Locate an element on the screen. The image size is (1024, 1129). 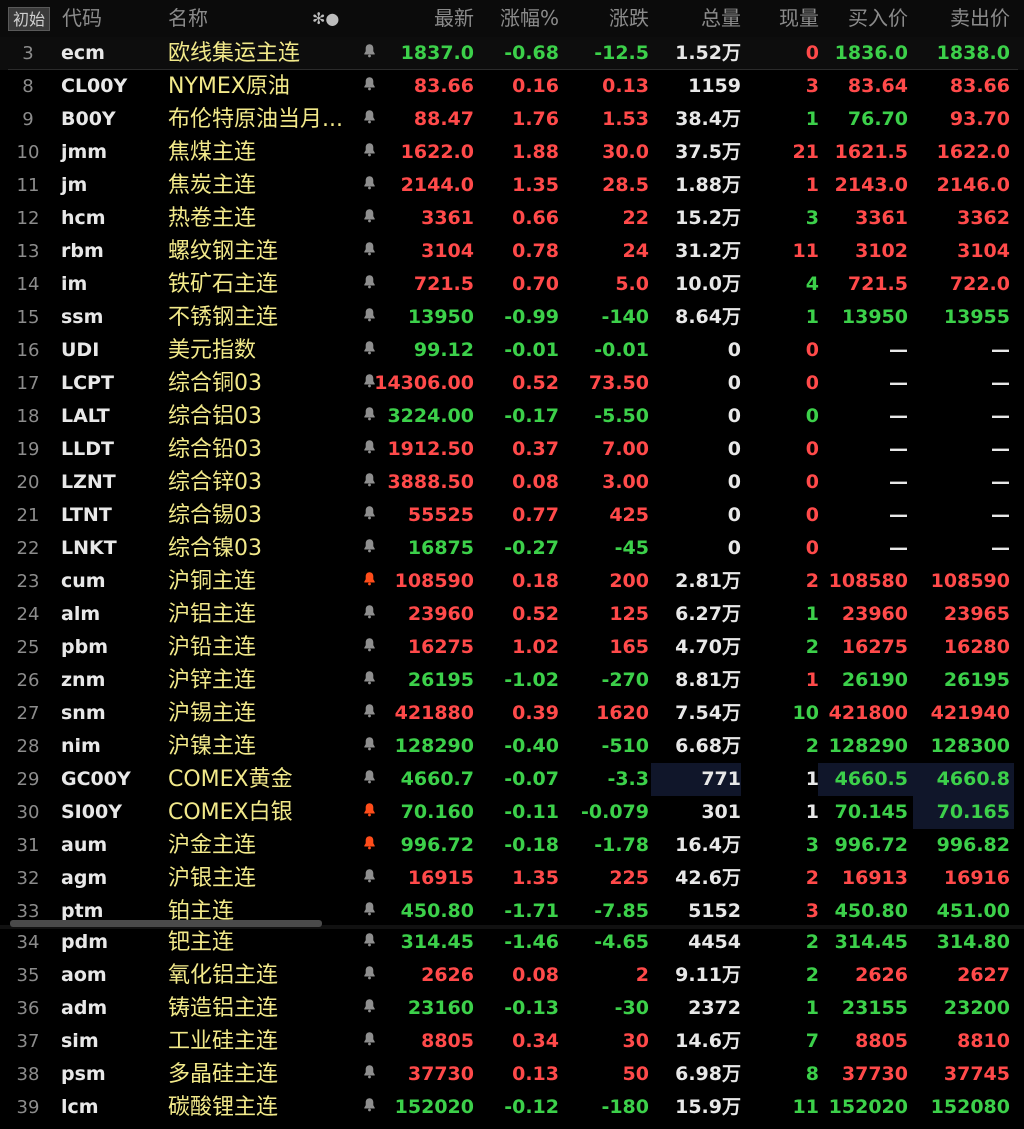
table-row: 20 LZNT 综合锌03 3888.50 0.08 3.00 0 0 — — is located at coordinates (512, 482).